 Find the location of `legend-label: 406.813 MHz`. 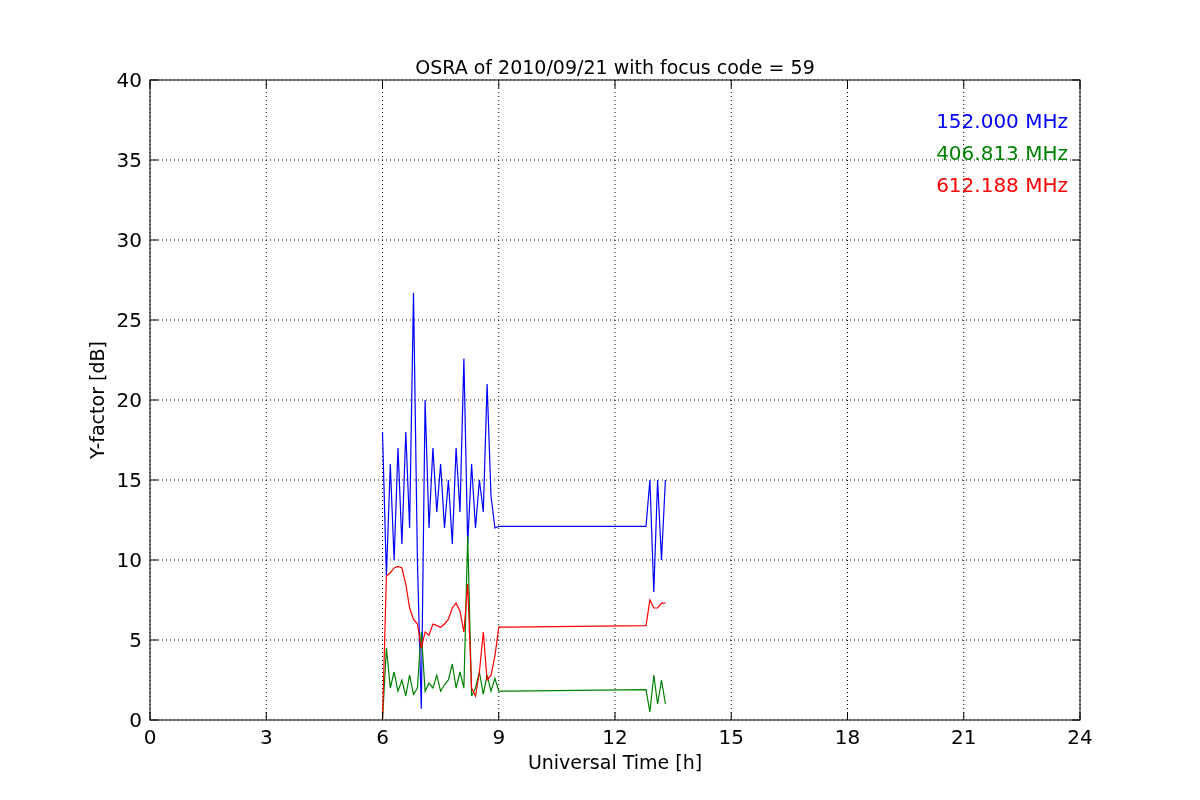

legend-label: 406.813 MHz is located at coordinates (1002, 153).